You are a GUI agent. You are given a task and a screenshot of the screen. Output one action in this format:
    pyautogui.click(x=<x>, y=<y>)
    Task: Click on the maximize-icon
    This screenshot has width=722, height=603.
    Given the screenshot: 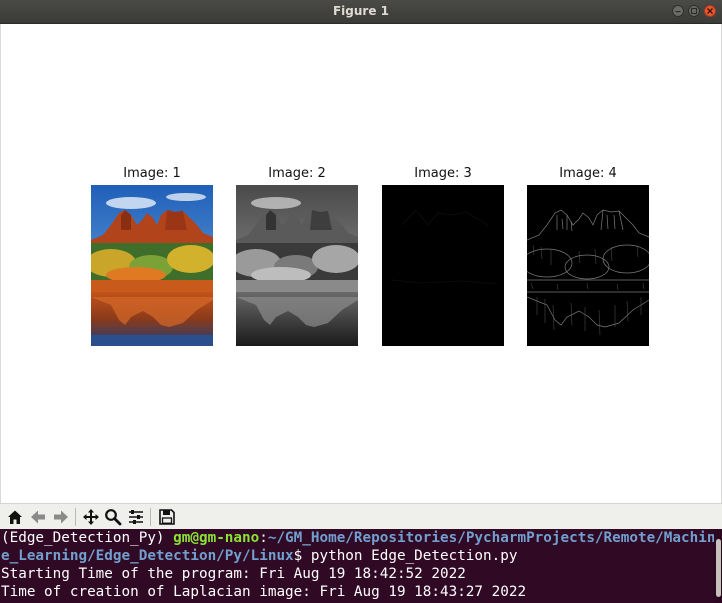 What is the action you would take?
    pyautogui.click(x=694, y=11)
    